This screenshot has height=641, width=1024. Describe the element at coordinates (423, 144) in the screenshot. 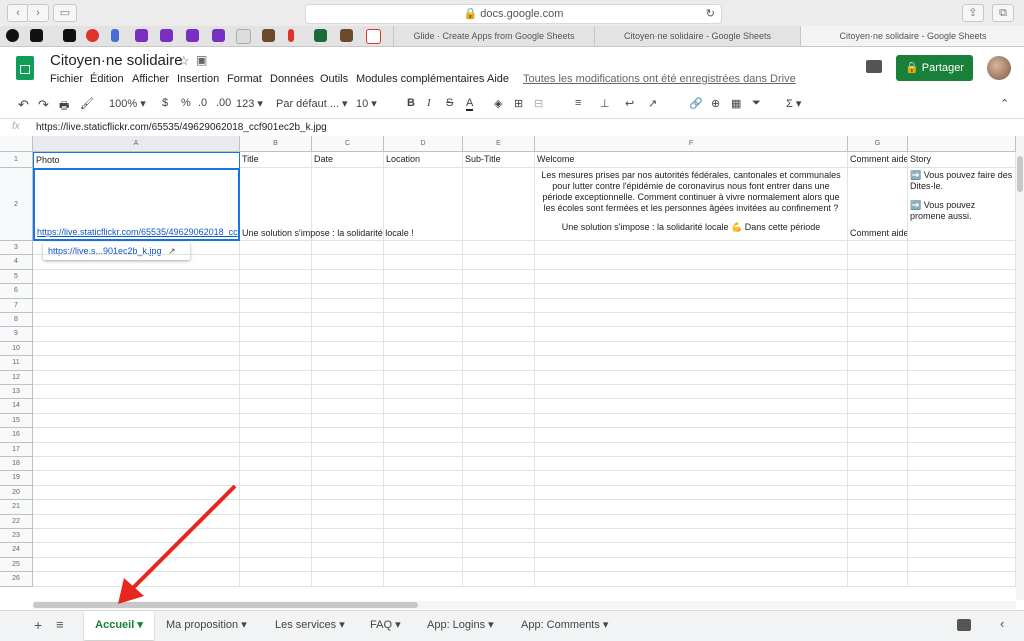

I see `column-header-d: D` at that location.